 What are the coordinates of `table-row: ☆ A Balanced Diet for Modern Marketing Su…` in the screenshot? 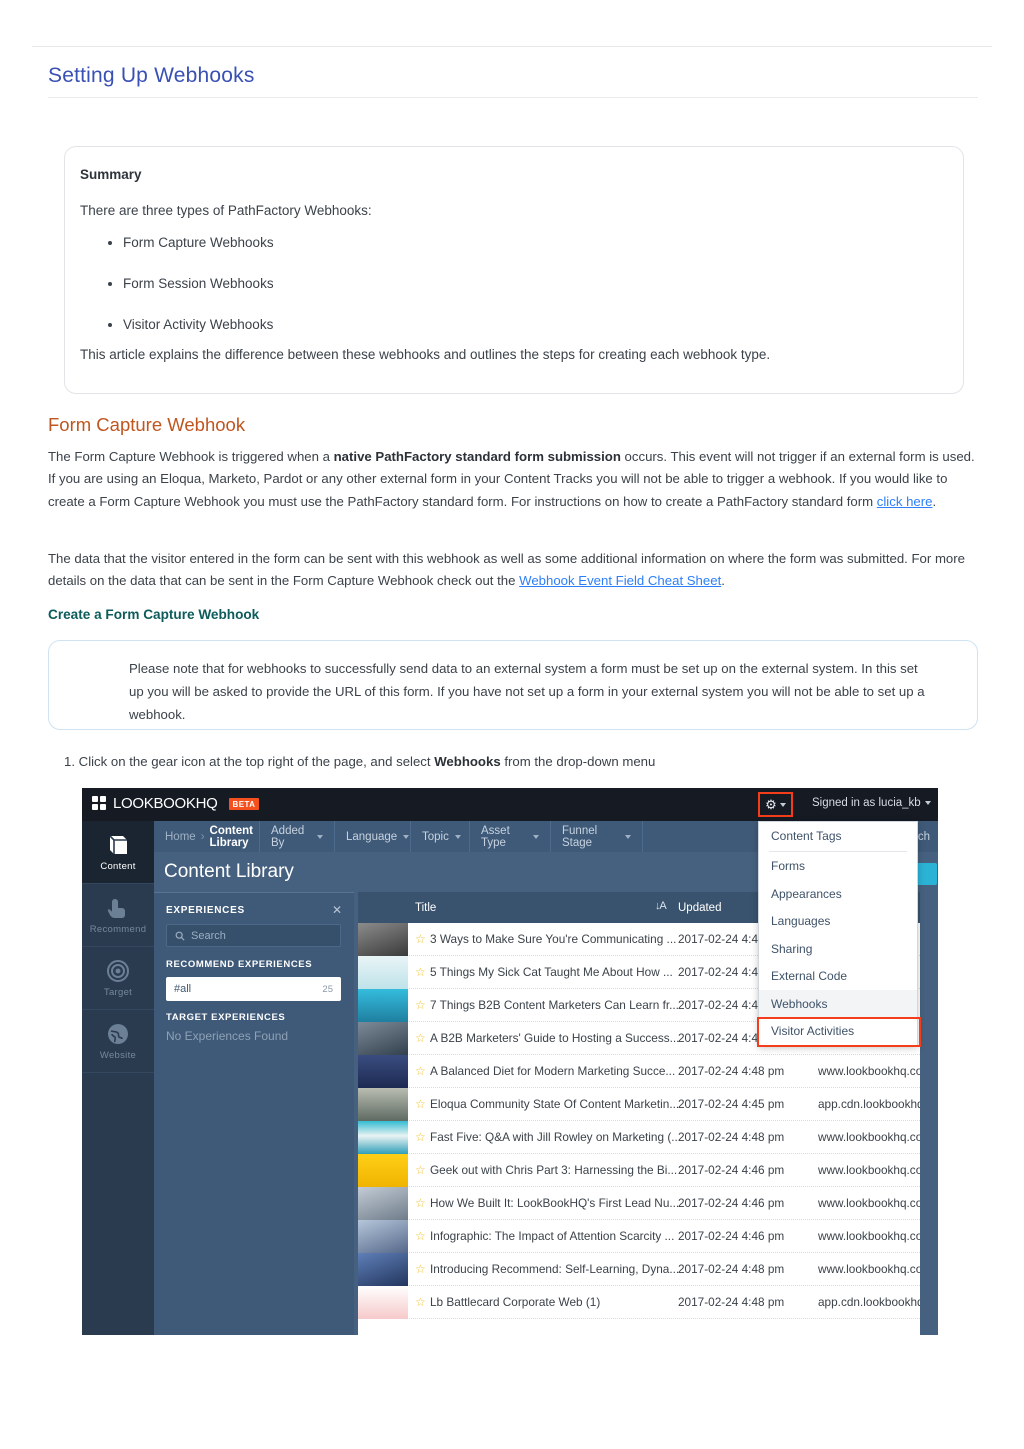 It's located at (648, 1071).